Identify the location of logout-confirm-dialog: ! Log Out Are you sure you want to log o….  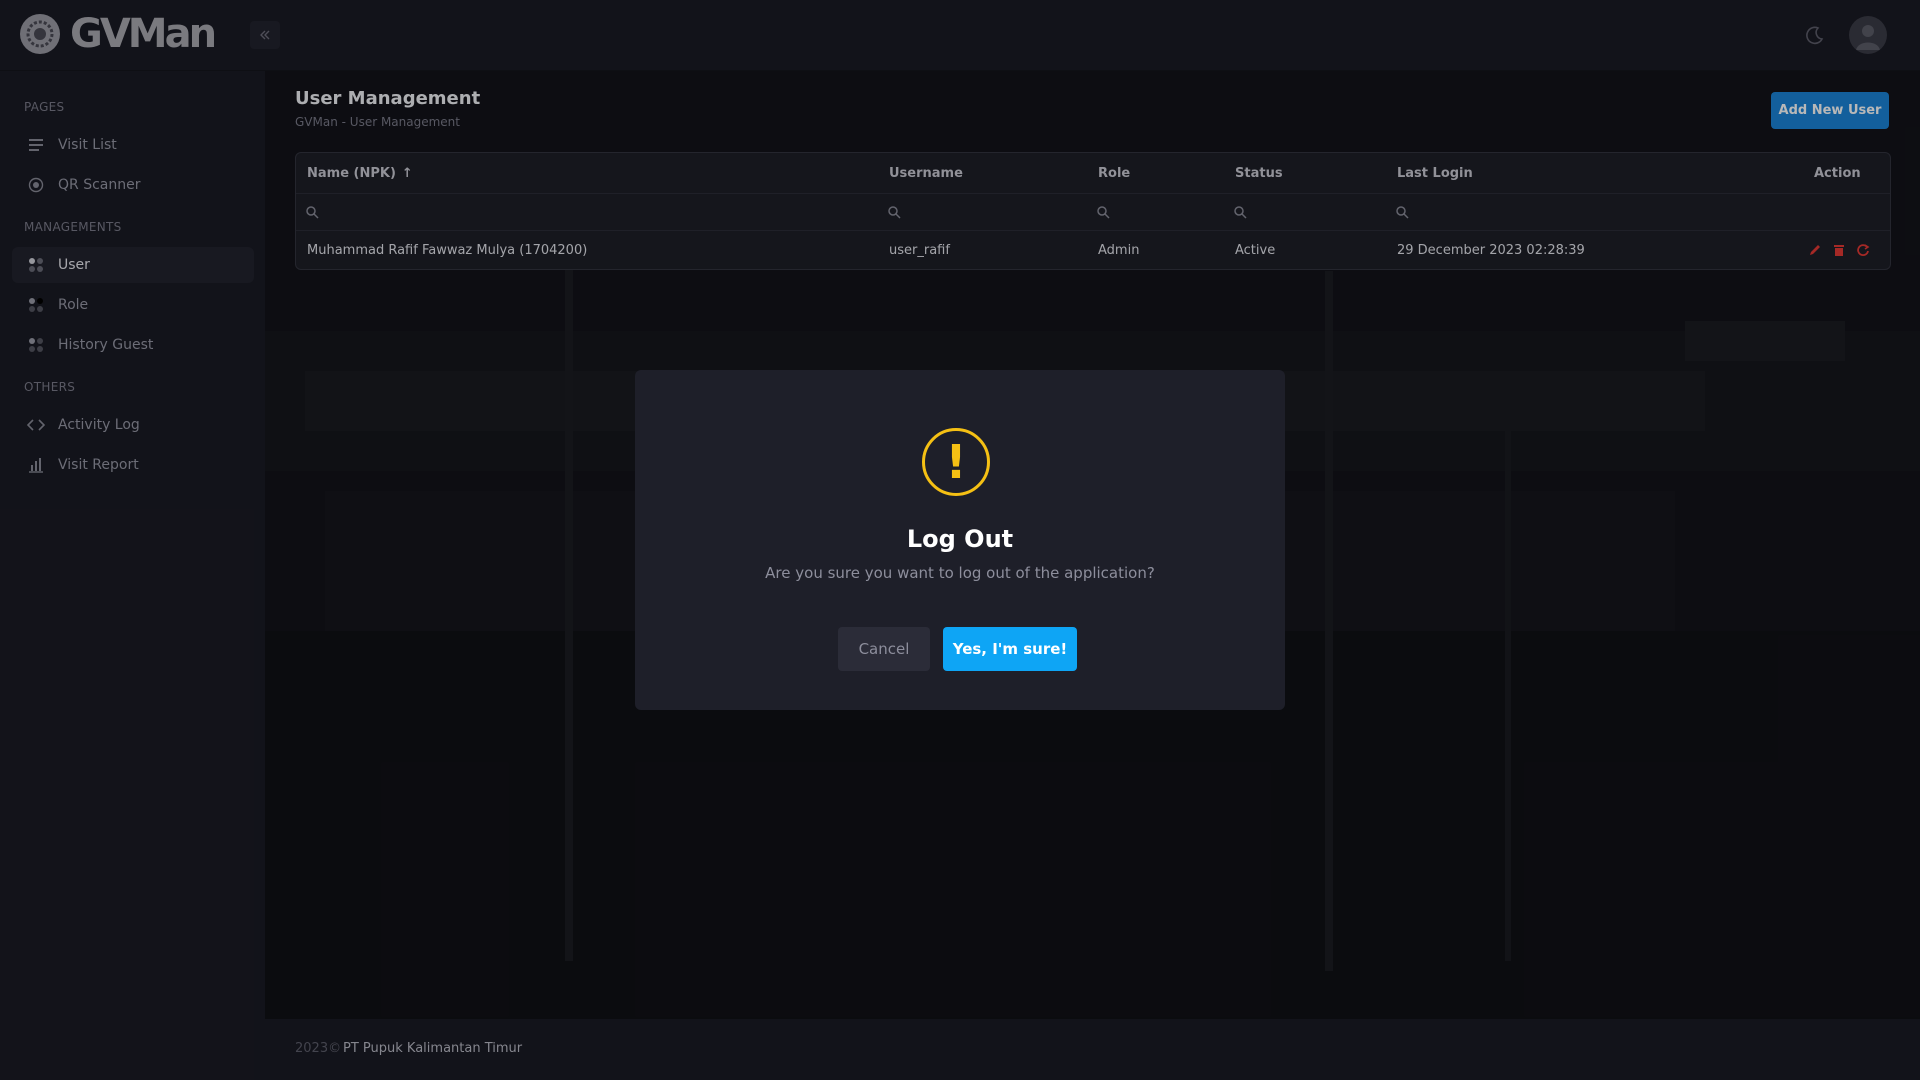
(960, 540).